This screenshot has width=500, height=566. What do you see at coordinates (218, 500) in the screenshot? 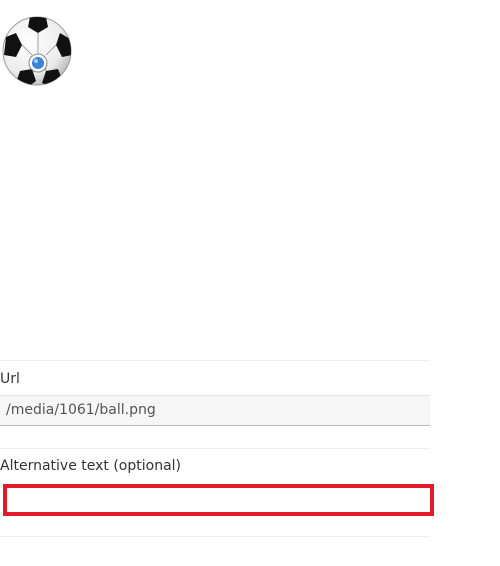
I see `alt-text-input` at bounding box center [218, 500].